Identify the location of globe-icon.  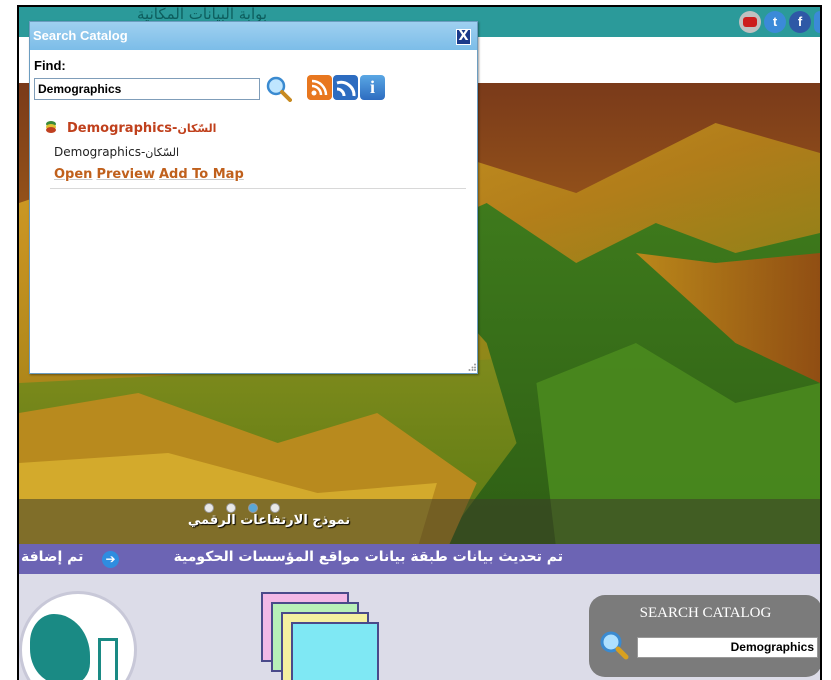
(78, 635).